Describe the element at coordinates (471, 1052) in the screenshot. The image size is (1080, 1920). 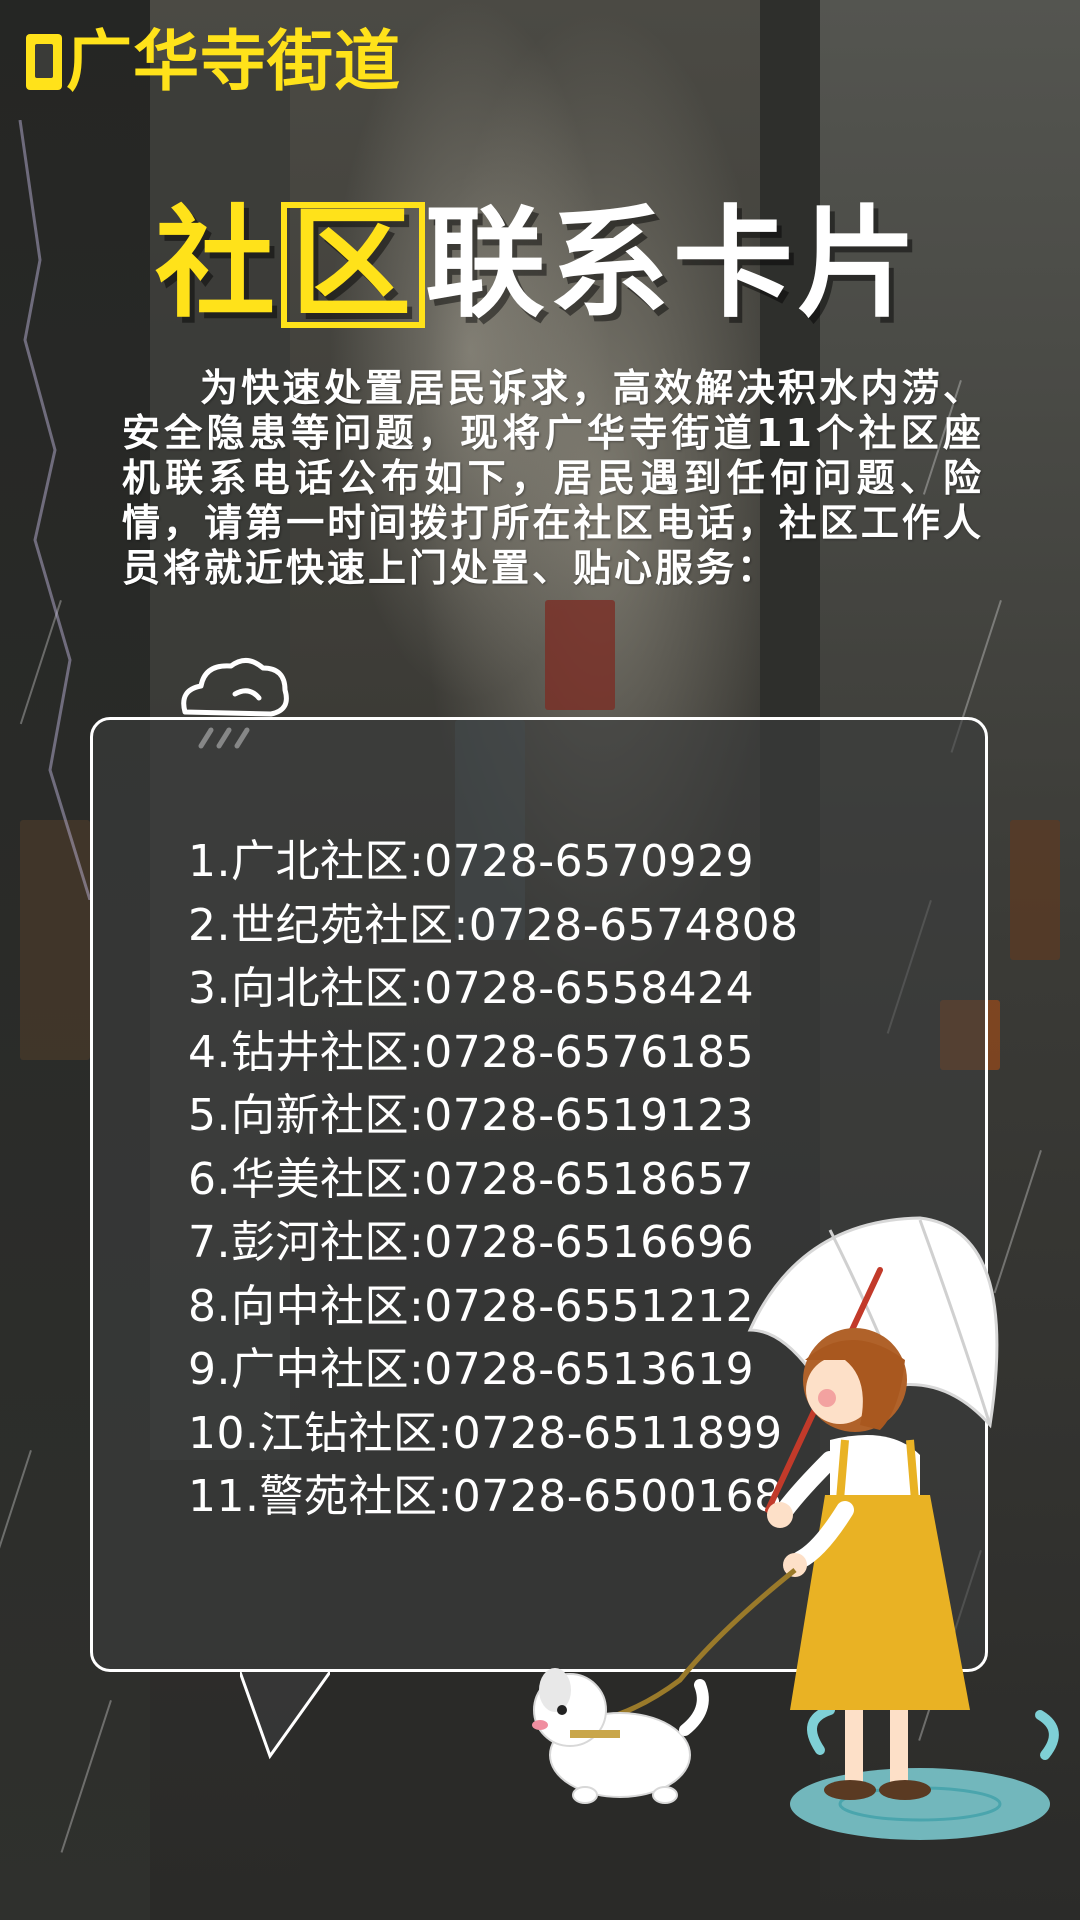
I see `contact-item: 4.钻井社区:0728-6576185` at that location.